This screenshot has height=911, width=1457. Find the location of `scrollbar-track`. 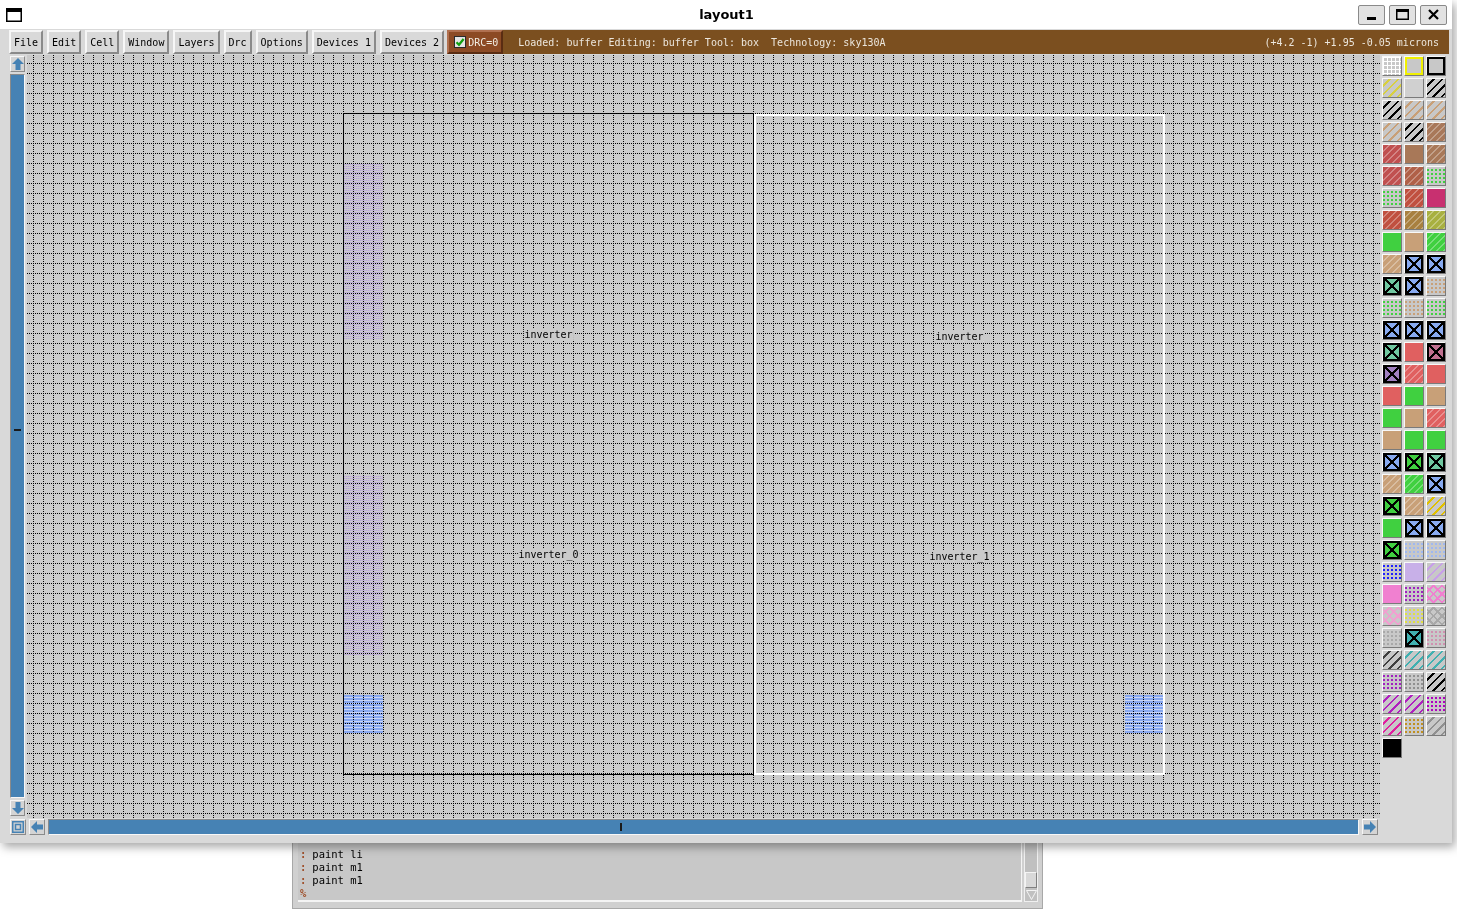

scrollbar-track is located at coordinates (1031, 872).